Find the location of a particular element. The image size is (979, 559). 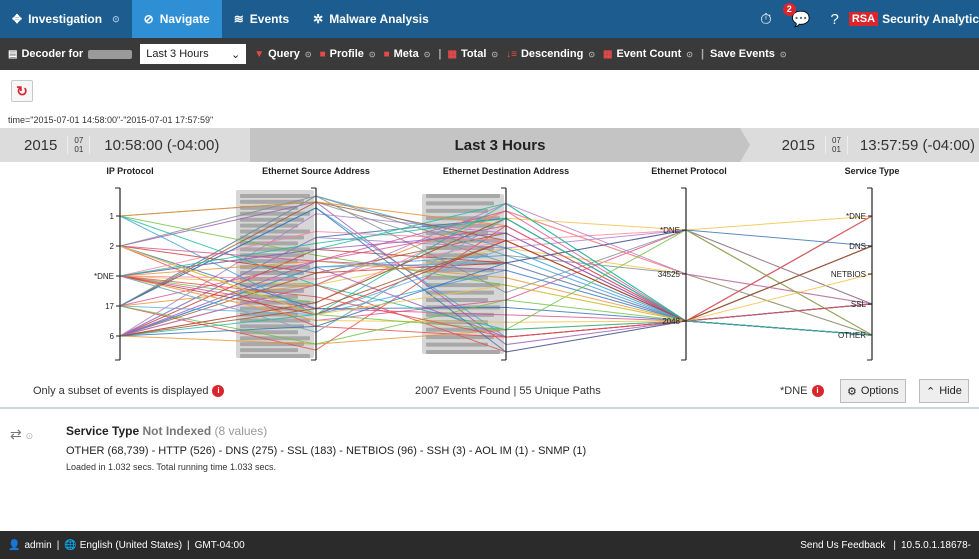

username: admin is located at coordinates (37, 545).